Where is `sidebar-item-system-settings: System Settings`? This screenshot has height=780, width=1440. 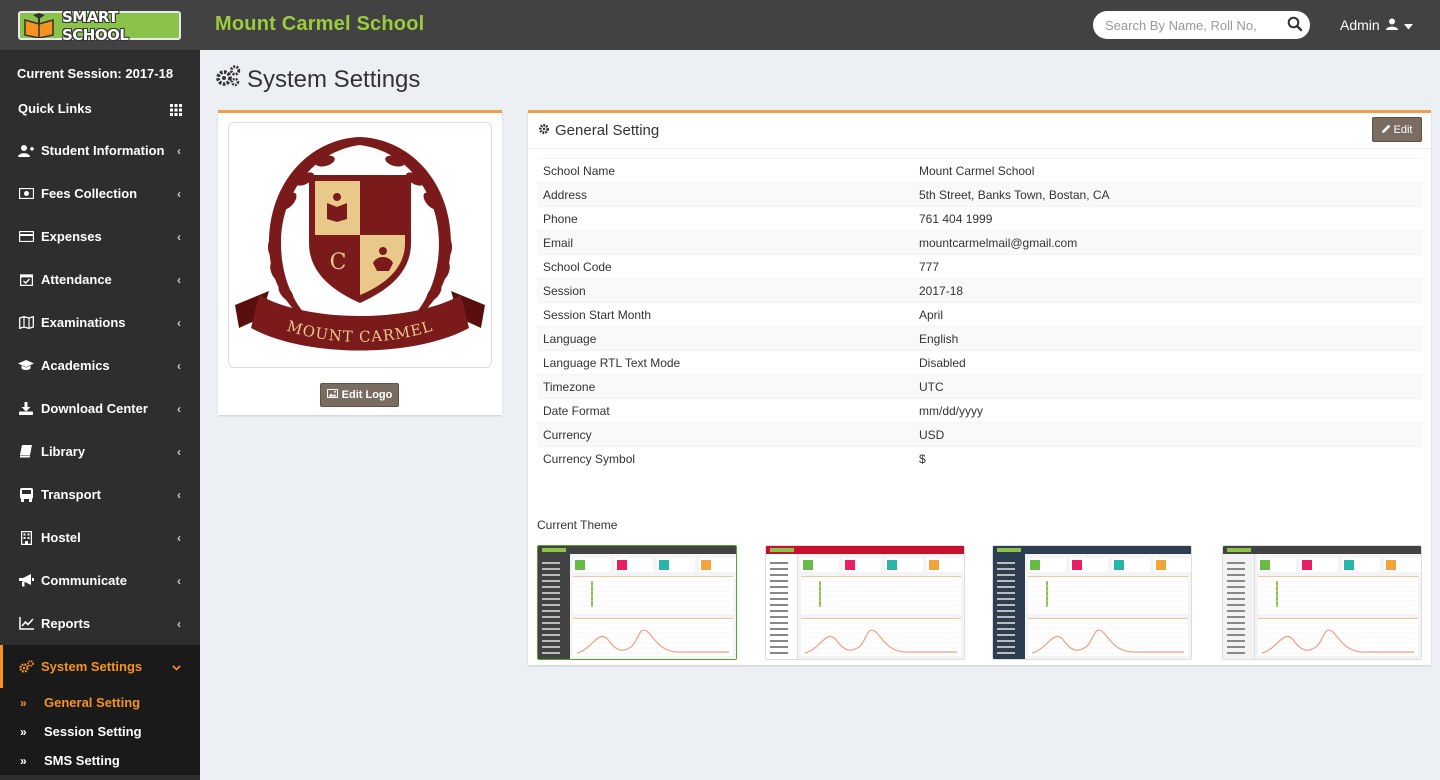
sidebar-item-system-settings: System Settings is located at coordinates (100, 666).